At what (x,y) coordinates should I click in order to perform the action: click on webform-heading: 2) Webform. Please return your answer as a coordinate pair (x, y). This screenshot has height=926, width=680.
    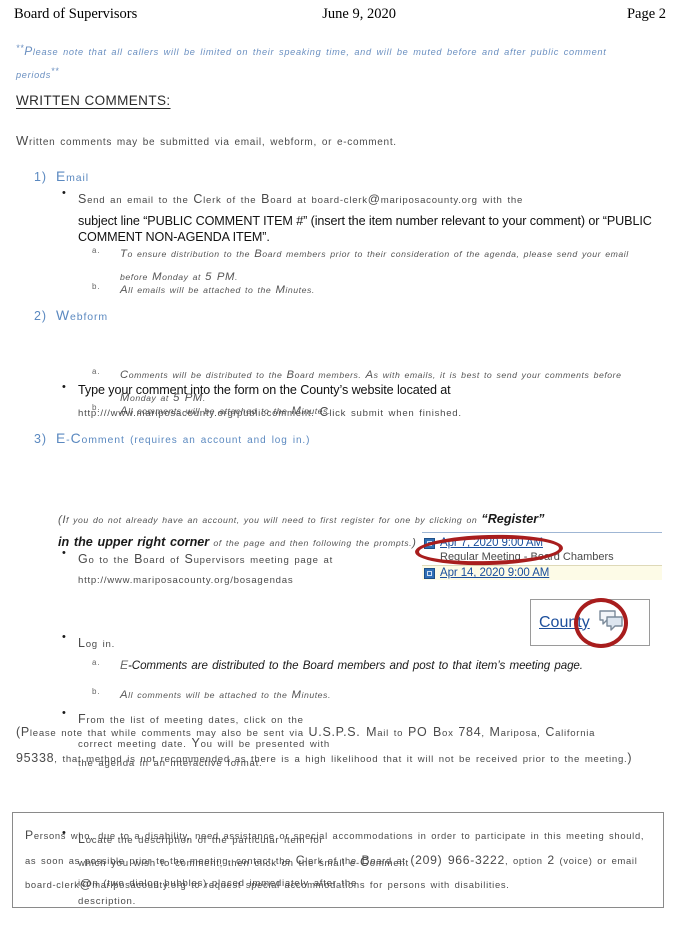
    Looking at the image, I should click on (71, 315).